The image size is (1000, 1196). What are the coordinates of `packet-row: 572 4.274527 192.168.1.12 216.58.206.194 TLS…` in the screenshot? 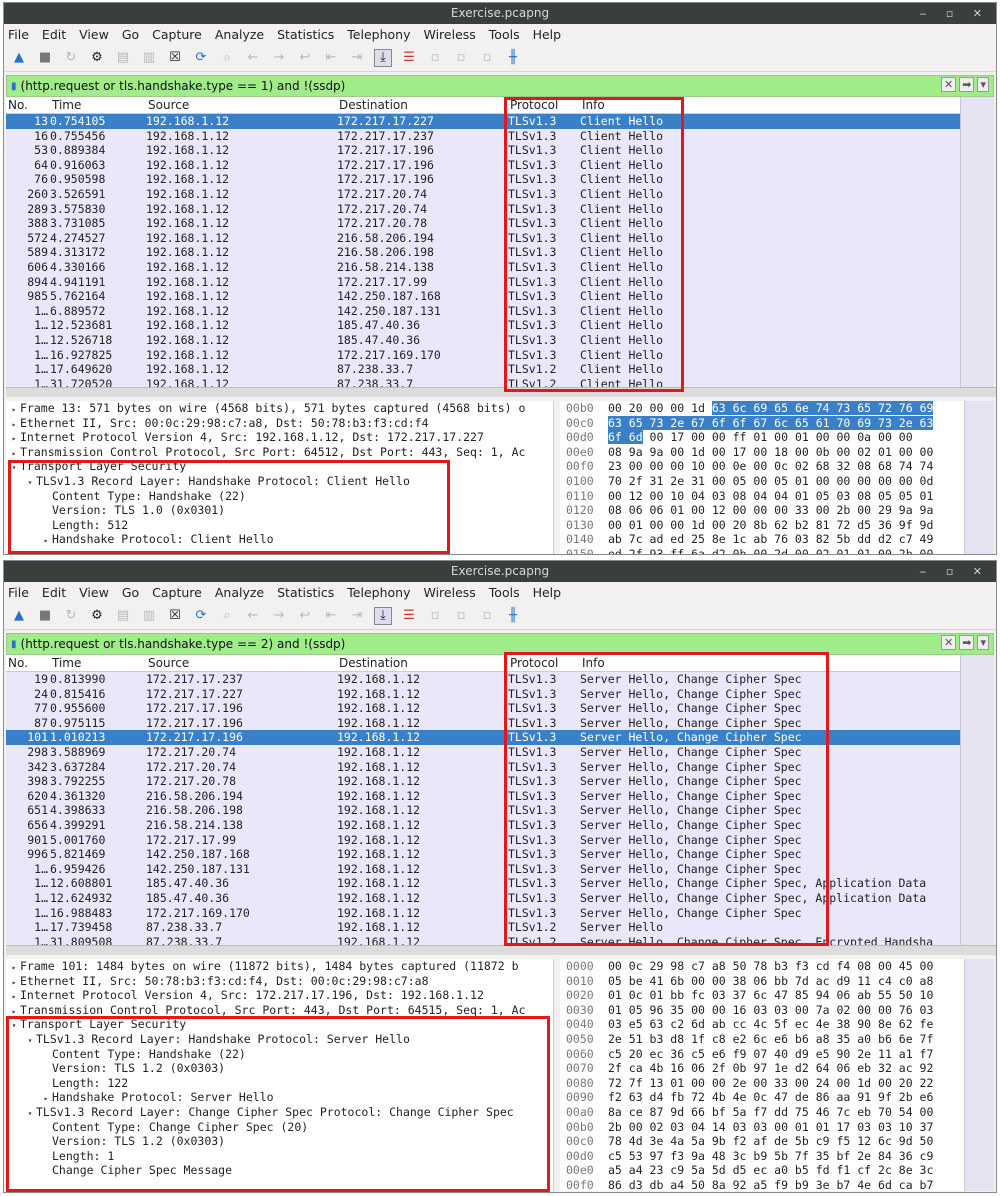 It's located at (484, 238).